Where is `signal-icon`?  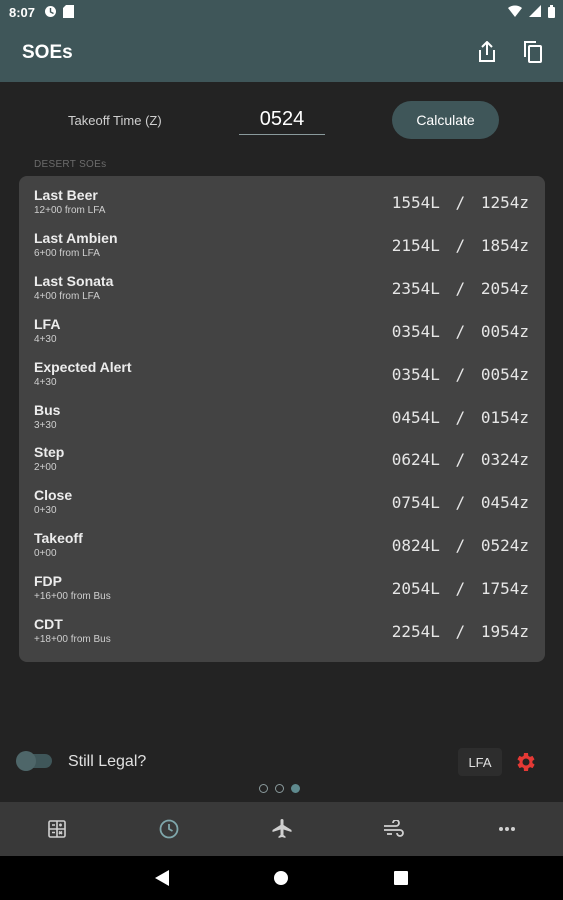
signal-icon is located at coordinates (535, 13).